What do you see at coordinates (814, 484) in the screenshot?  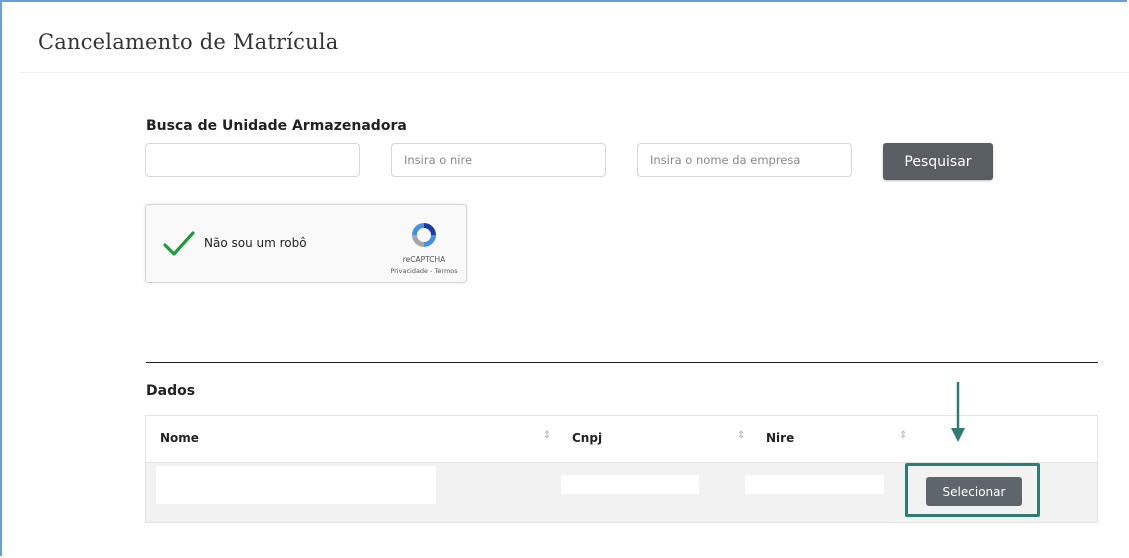 I see `cell-nire` at bounding box center [814, 484].